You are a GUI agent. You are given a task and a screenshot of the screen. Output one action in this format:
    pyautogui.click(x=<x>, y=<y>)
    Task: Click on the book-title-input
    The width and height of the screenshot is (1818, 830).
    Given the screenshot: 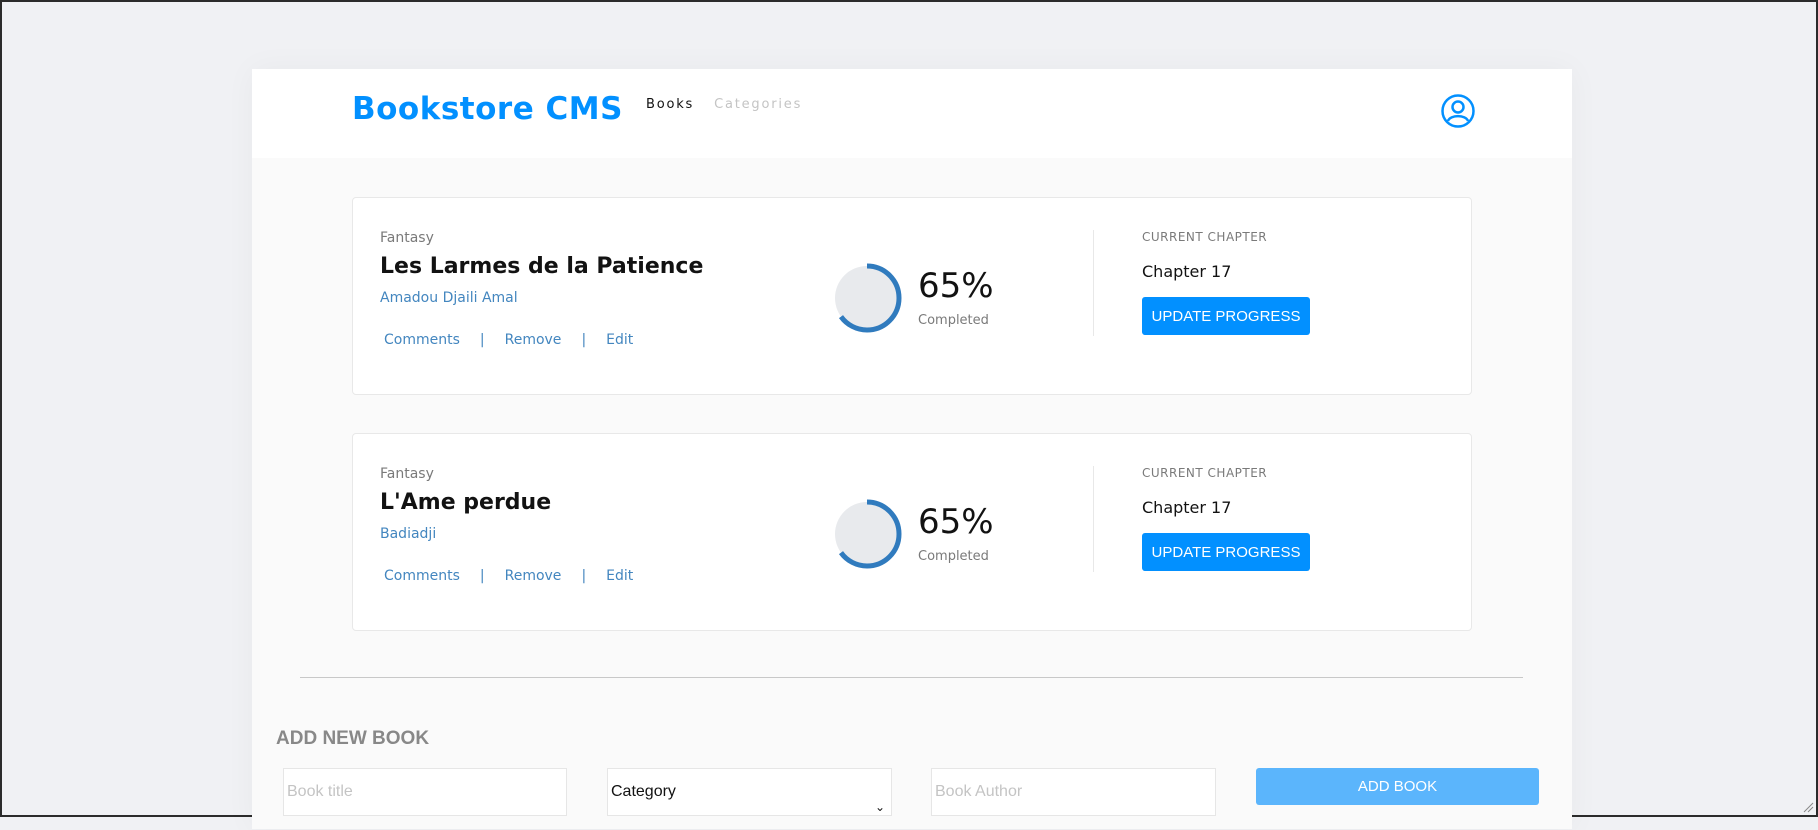 What is the action you would take?
    pyautogui.click(x=425, y=792)
    